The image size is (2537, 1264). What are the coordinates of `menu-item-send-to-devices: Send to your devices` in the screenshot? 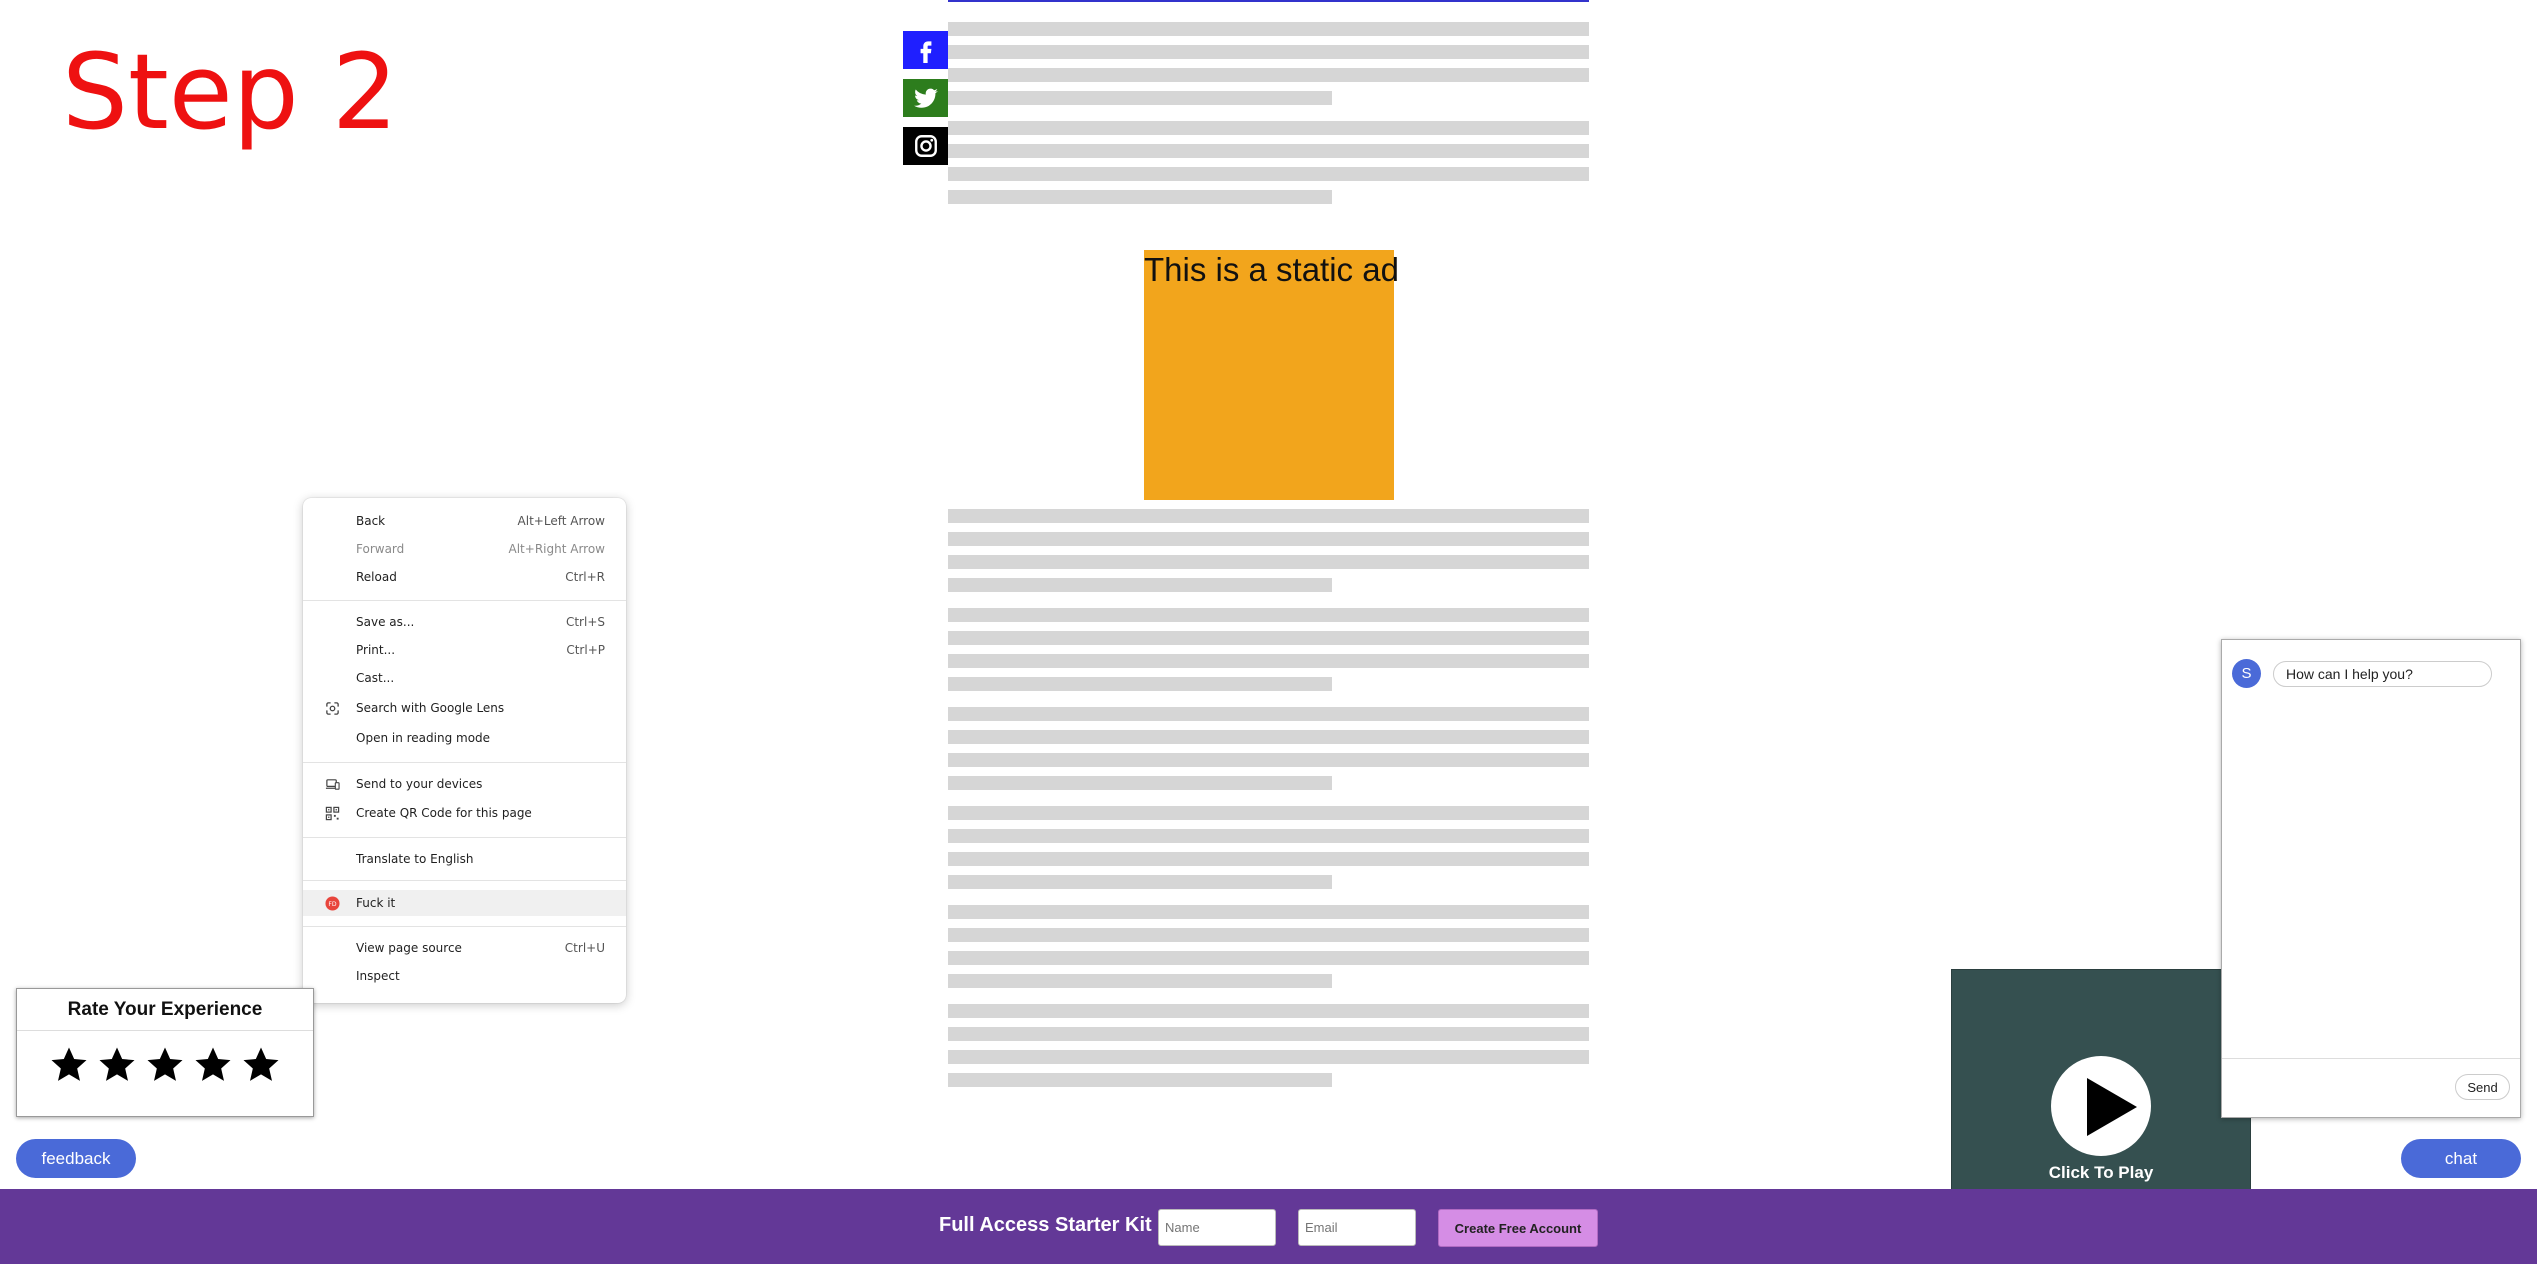 It's located at (464, 784).